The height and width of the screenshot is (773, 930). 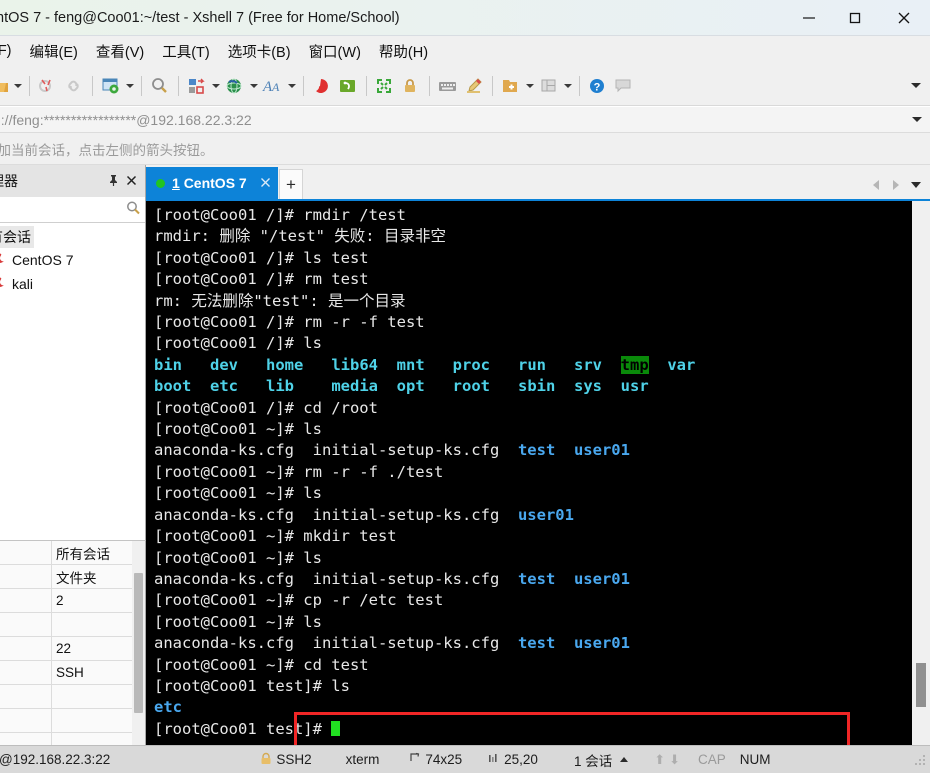 I want to click on terminal-text: test, so click(x=536, y=450).